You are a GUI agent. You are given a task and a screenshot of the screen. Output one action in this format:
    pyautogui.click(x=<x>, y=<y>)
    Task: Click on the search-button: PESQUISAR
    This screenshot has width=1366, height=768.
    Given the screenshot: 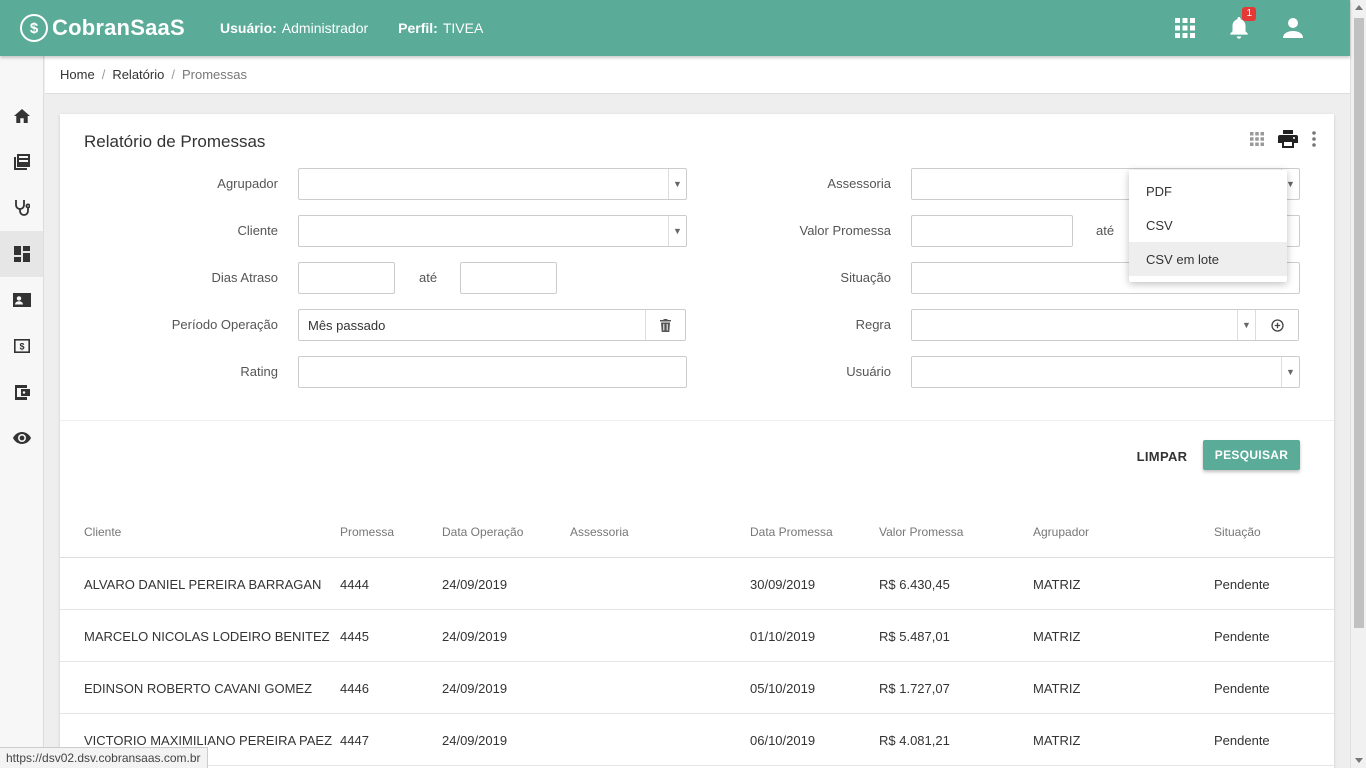 What is the action you would take?
    pyautogui.click(x=1251, y=455)
    